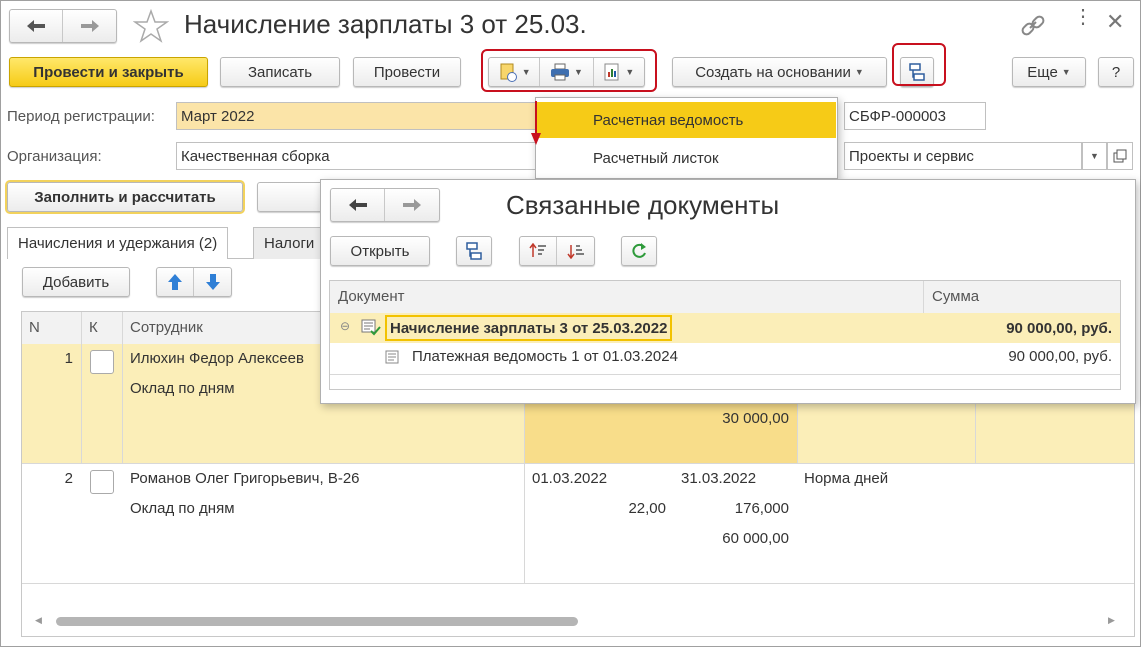  I want to click on close-icon: ✕, so click(1115, 22).